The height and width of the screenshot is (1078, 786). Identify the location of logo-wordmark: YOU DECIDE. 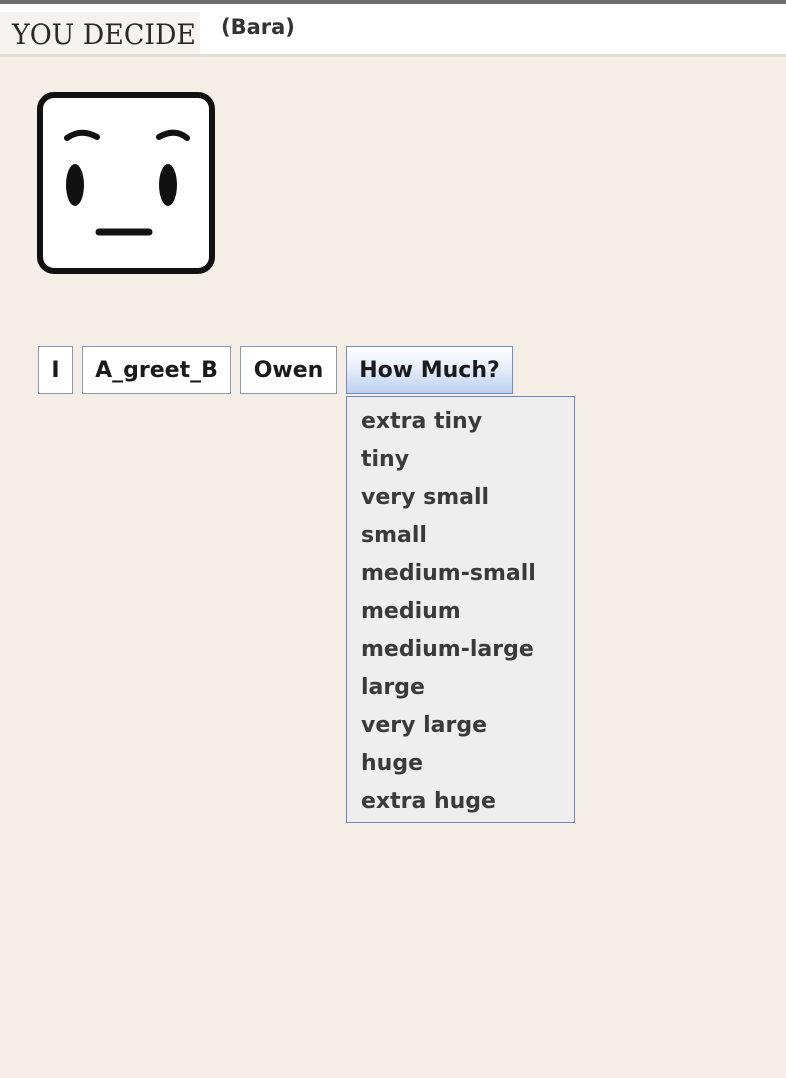
(103, 34).